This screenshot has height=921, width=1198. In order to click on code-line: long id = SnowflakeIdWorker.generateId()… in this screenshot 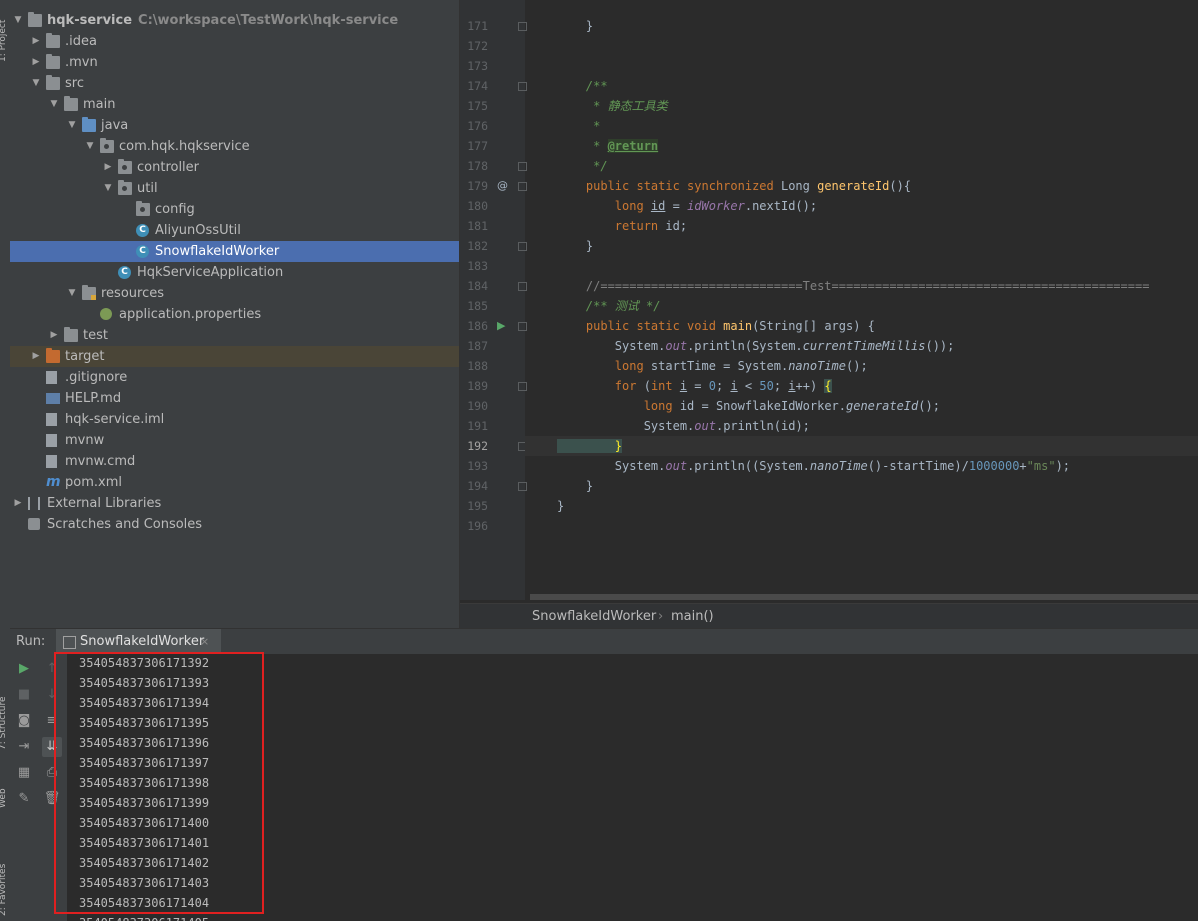, I will do `click(748, 406)`.